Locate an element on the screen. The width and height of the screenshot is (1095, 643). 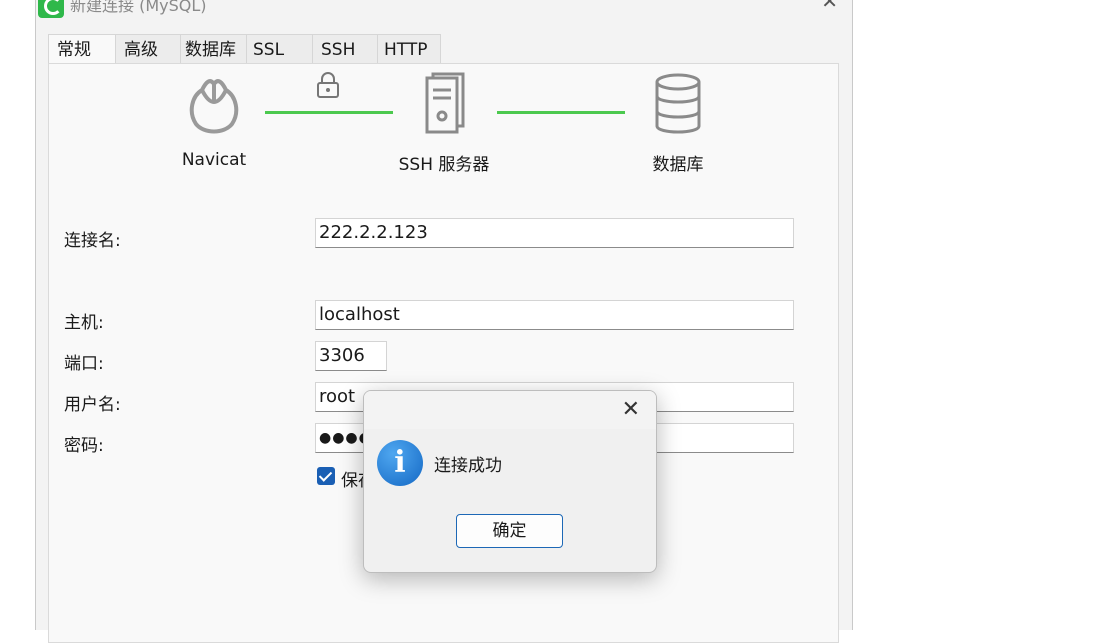
host-label: 主机: is located at coordinates (84, 323).